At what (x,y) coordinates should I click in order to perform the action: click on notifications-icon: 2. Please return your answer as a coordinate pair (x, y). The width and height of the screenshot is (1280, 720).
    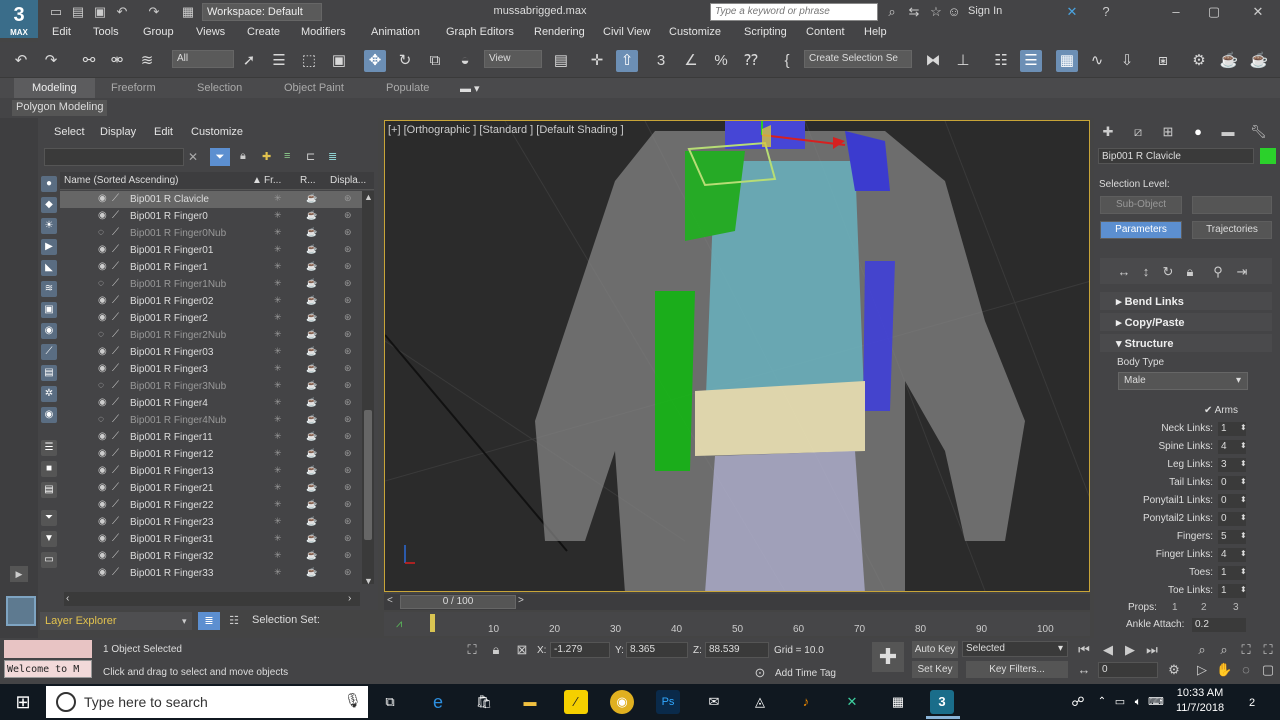
    Looking at the image, I should click on (1252, 702).